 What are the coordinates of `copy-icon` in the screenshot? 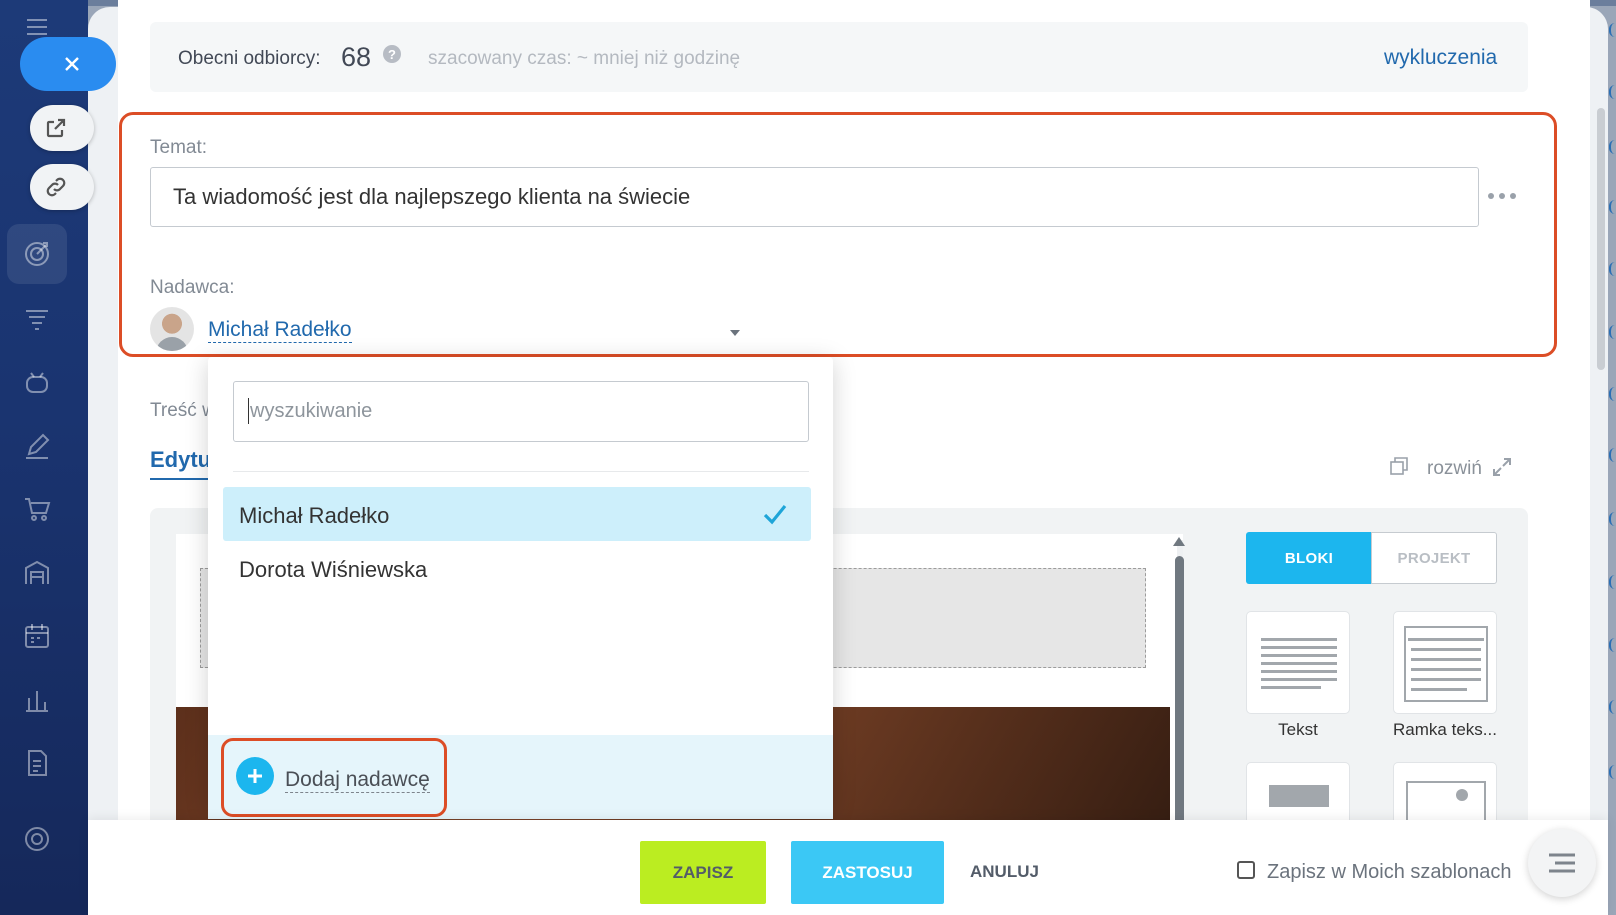 It's located at (1399, 466).